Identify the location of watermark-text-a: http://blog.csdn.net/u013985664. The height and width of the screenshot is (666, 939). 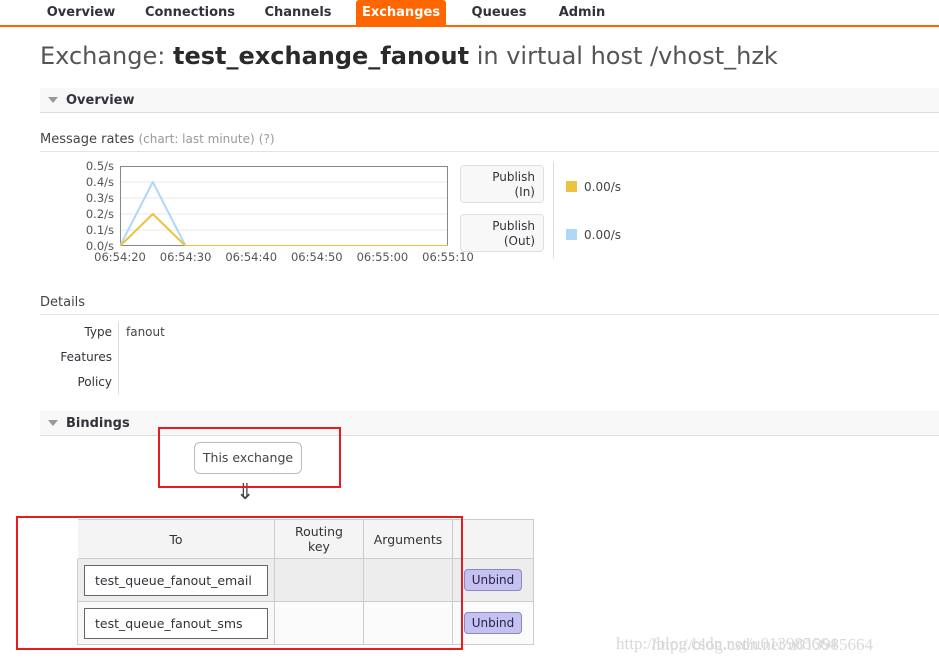
(726, 643).